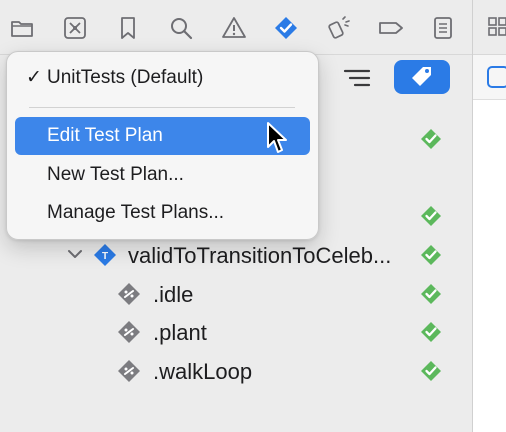 This screenshot has width=506, height=432. I want to click on find-icon, so click(181, 28).